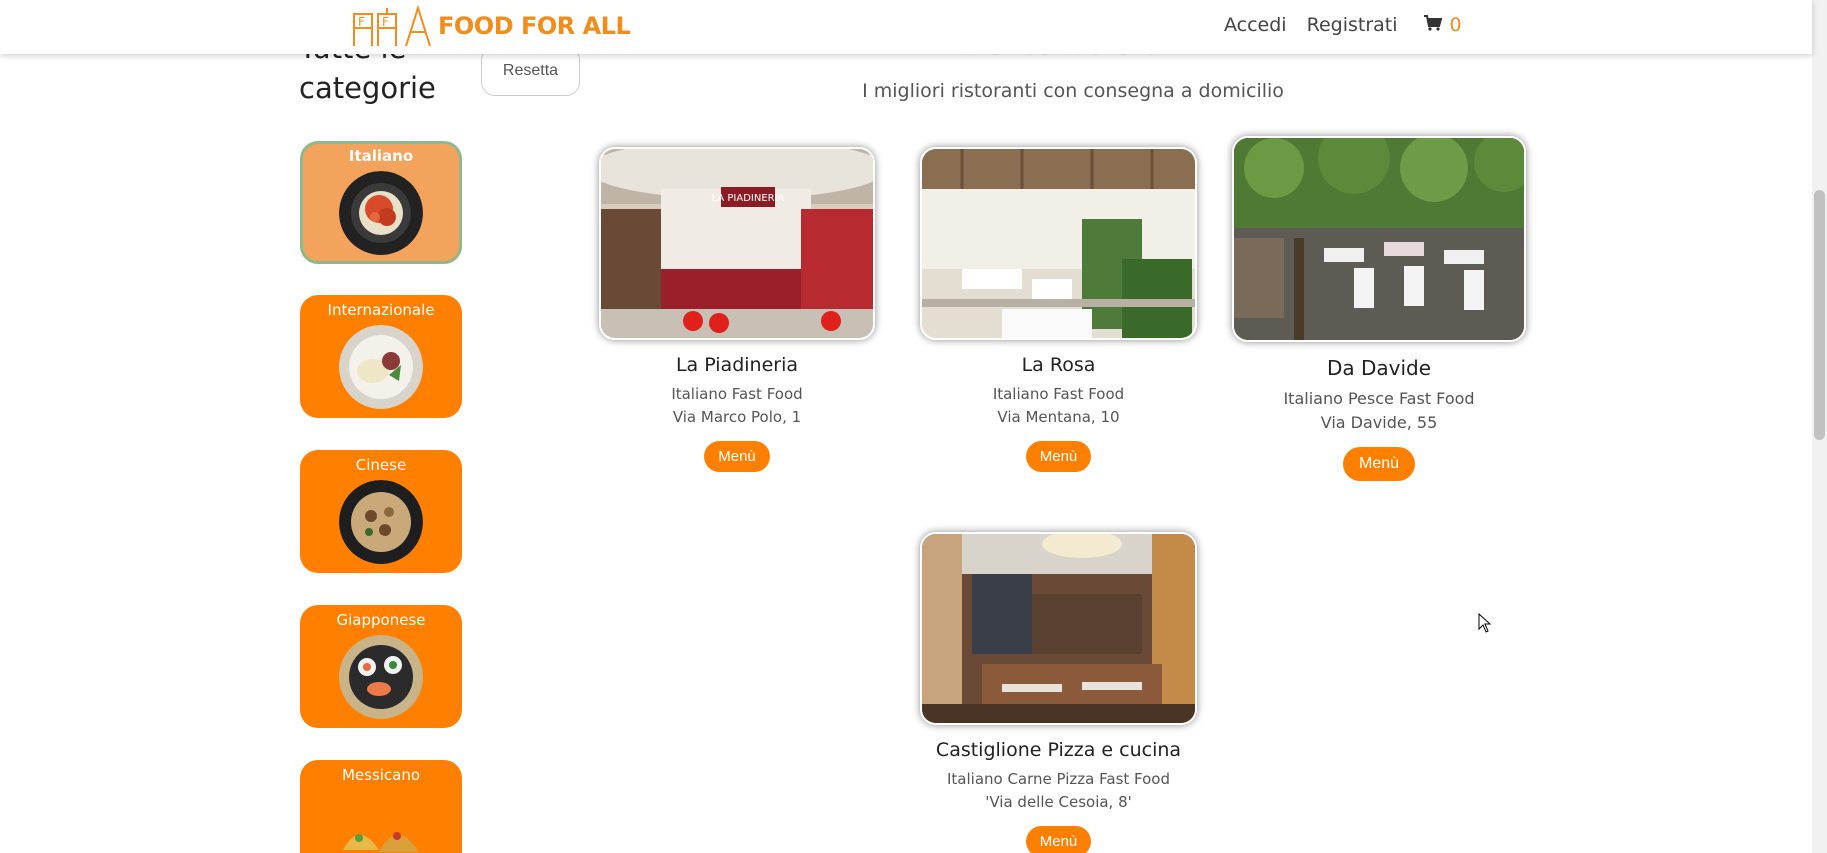 Image resolution: width=1827 pixels, height=853 pixels. Describe the element at coordinates (737, 365) in the screenshot. I see `restaurant-name: La Piadineria` at that location.